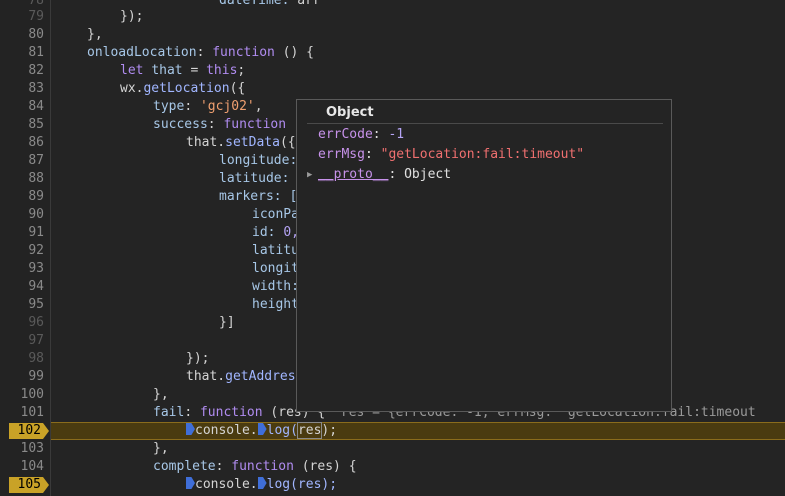  Describe the element at coordinates (22, 215) in the screenshot. I see `line-number: 90` at that location.